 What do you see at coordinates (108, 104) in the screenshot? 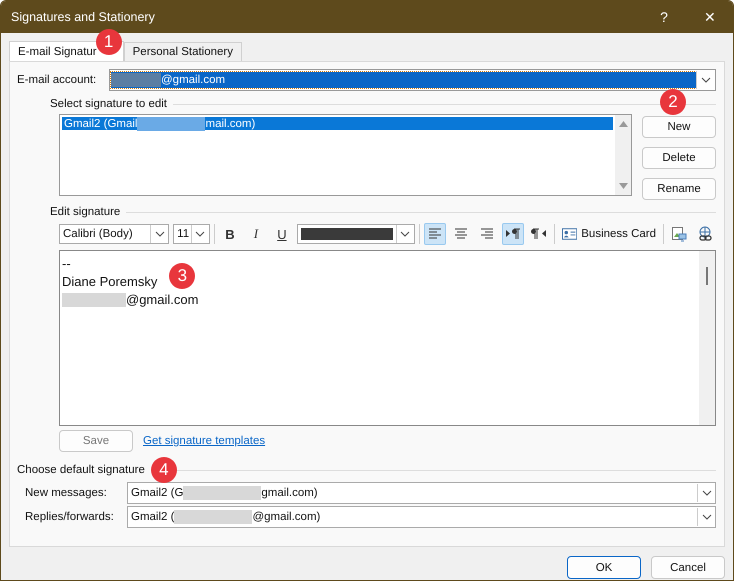
I see `section-heading: Select signature to edit` at bounding box center [108, 104].